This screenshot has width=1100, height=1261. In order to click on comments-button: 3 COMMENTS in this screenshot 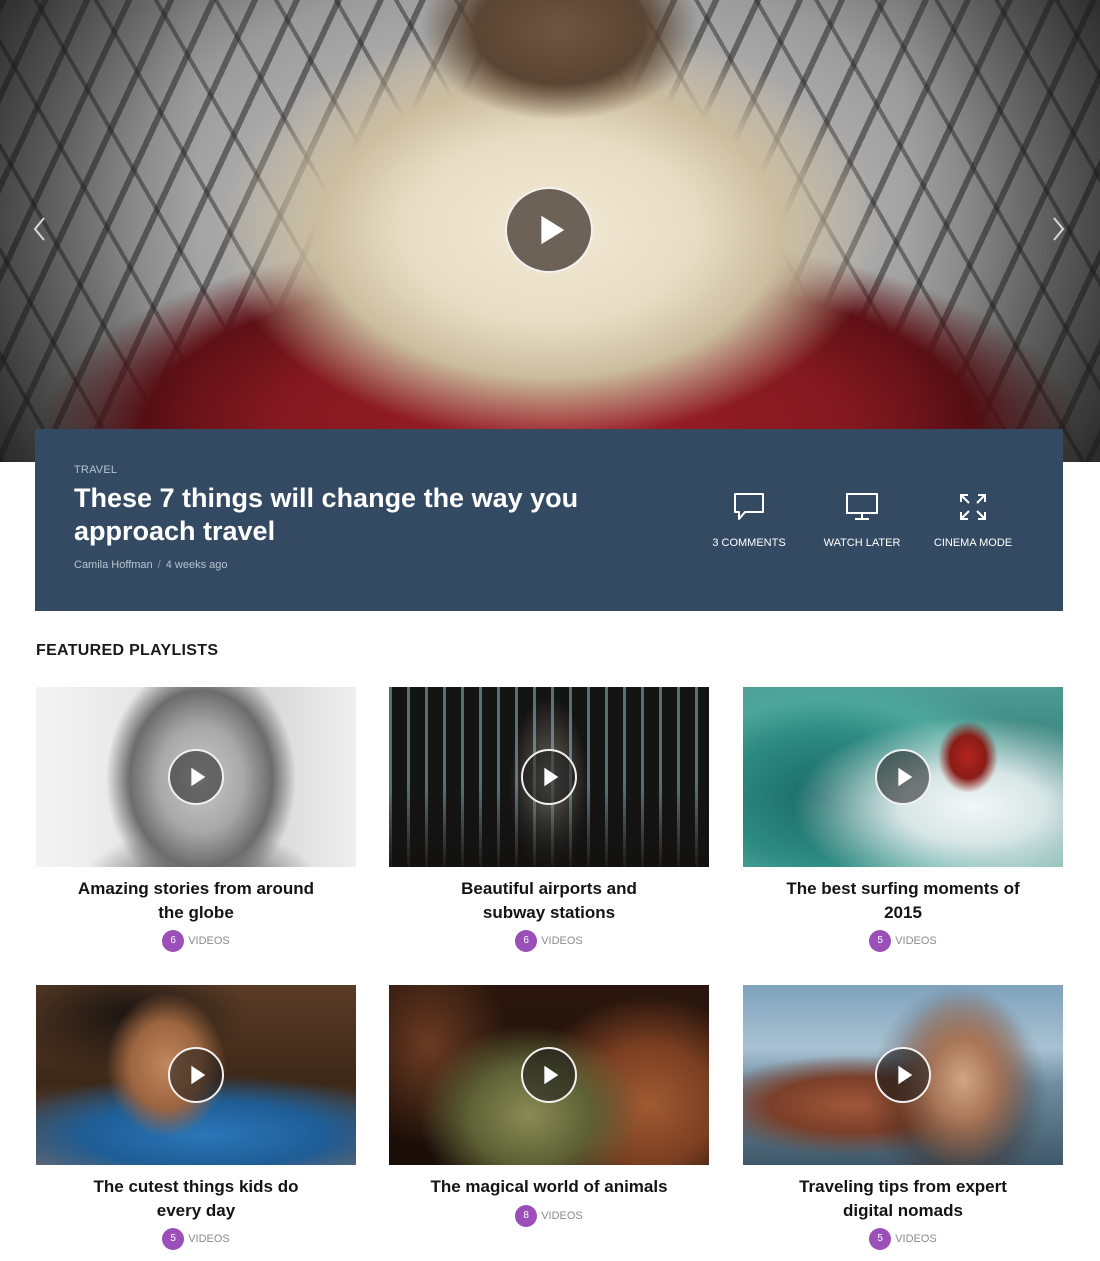, I will do `click(749, 521)`.